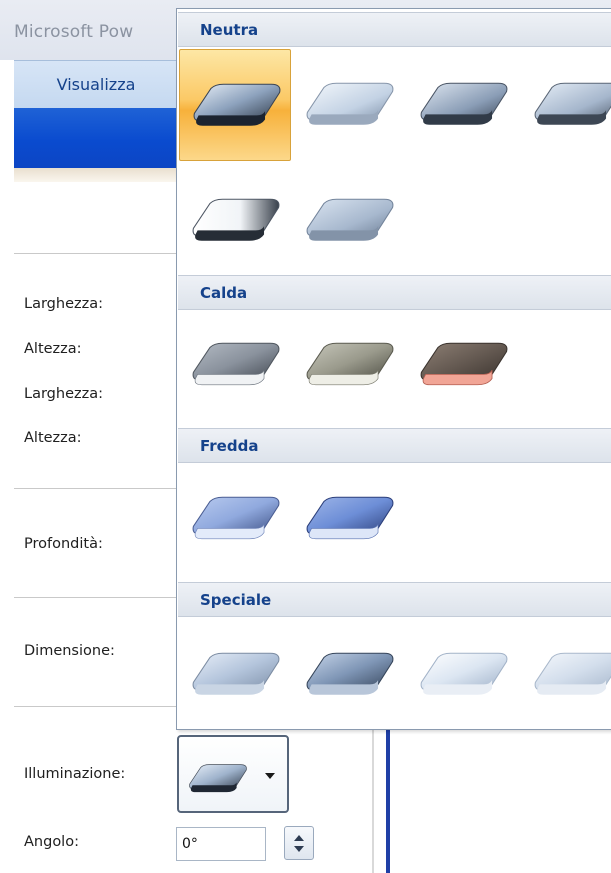 The height and width of the screenshot is (873, 611). I want to click on lighting-dropdown-button, so click(233, 774).